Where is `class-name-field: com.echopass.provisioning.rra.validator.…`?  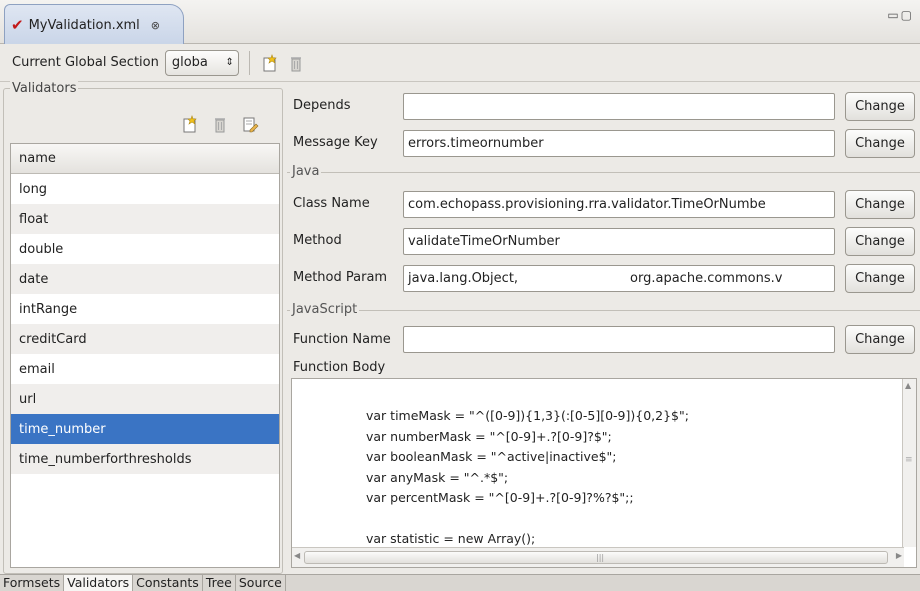 class-name-field: com.echopass.provisioning.rra.validator.… is located at coordinates (619, 204).